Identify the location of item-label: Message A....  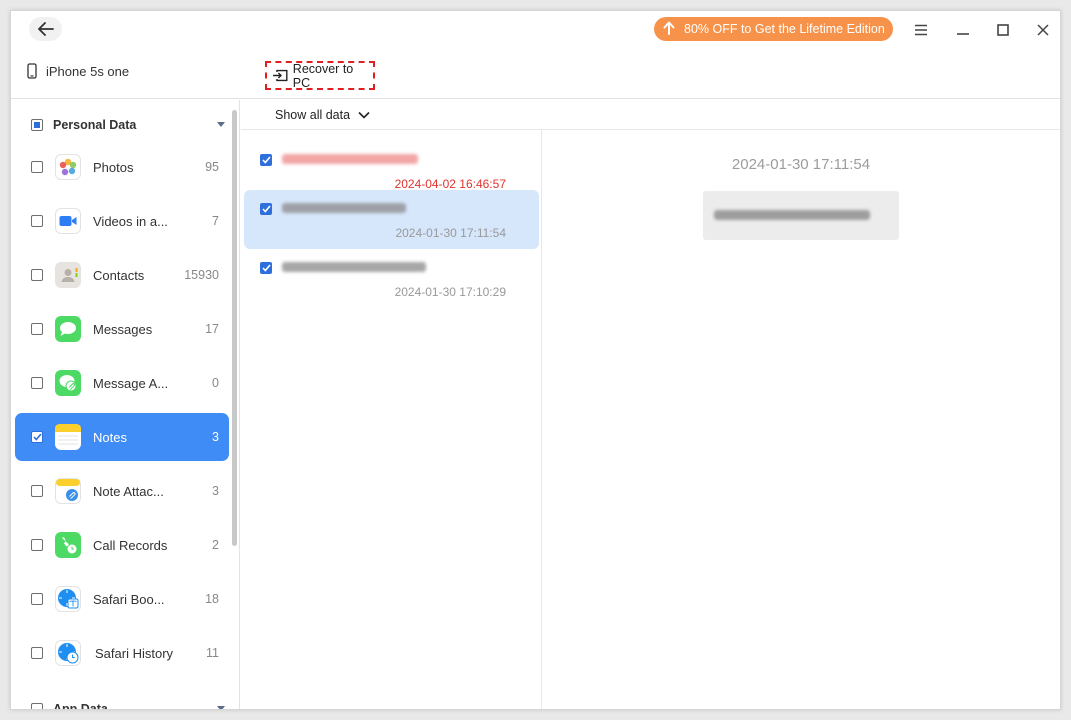
(131, 383).